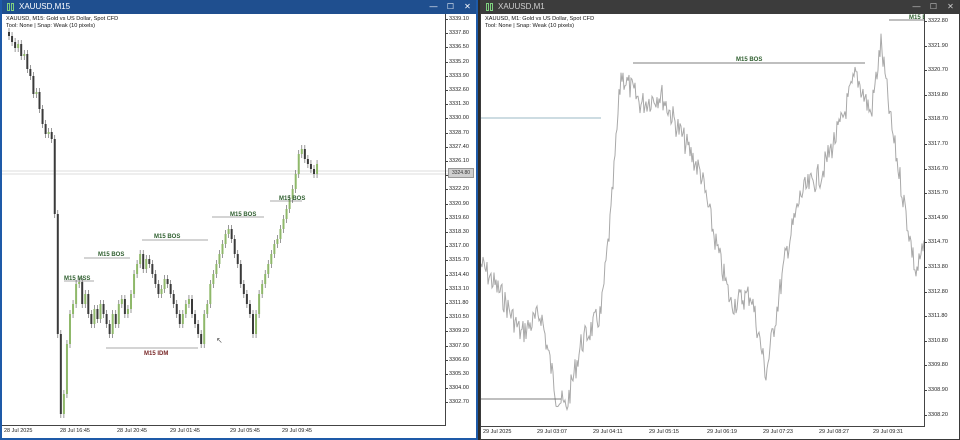 The height and width of the screenshot is (440, 960). I want to click on bos-label-top: M15 B, so click(917, 18).